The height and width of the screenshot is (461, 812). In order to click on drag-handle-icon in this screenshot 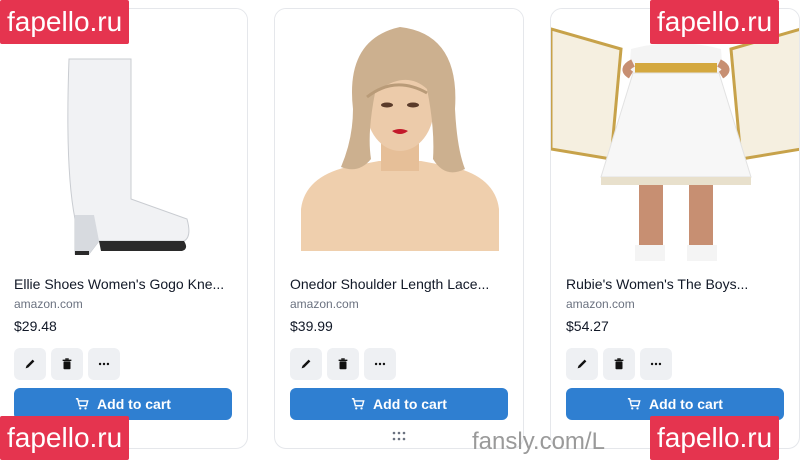, I will do `click(399, 436)`.